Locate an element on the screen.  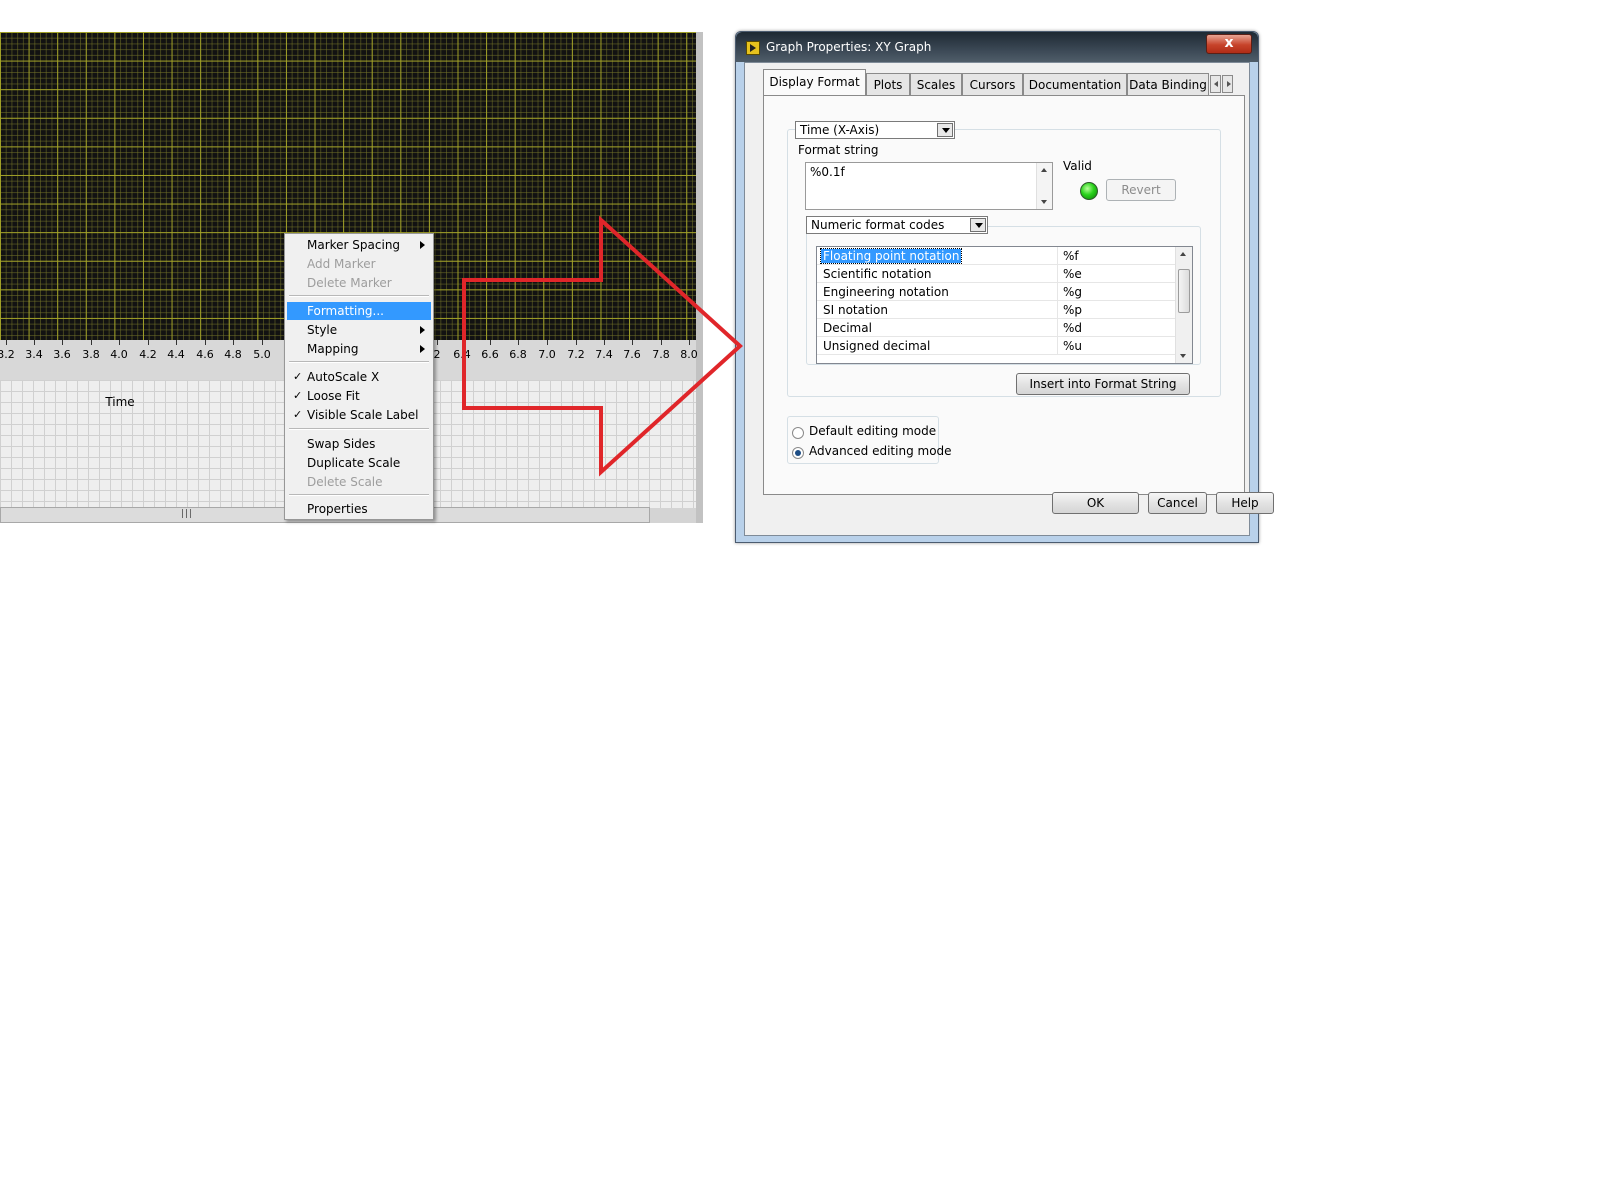
menu-item-label: Loose Fit is located at coordinates (333, 396).